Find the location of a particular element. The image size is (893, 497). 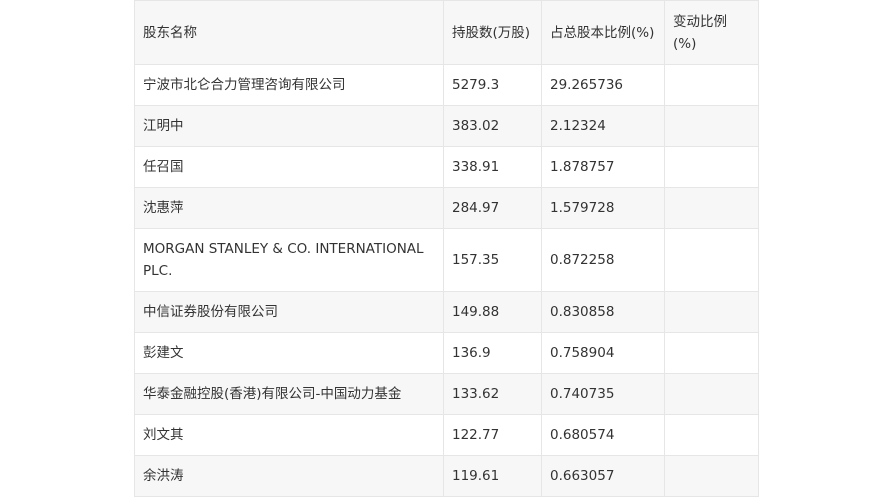

cell-name: 余洪涛 is located at coordinates (289, 476).